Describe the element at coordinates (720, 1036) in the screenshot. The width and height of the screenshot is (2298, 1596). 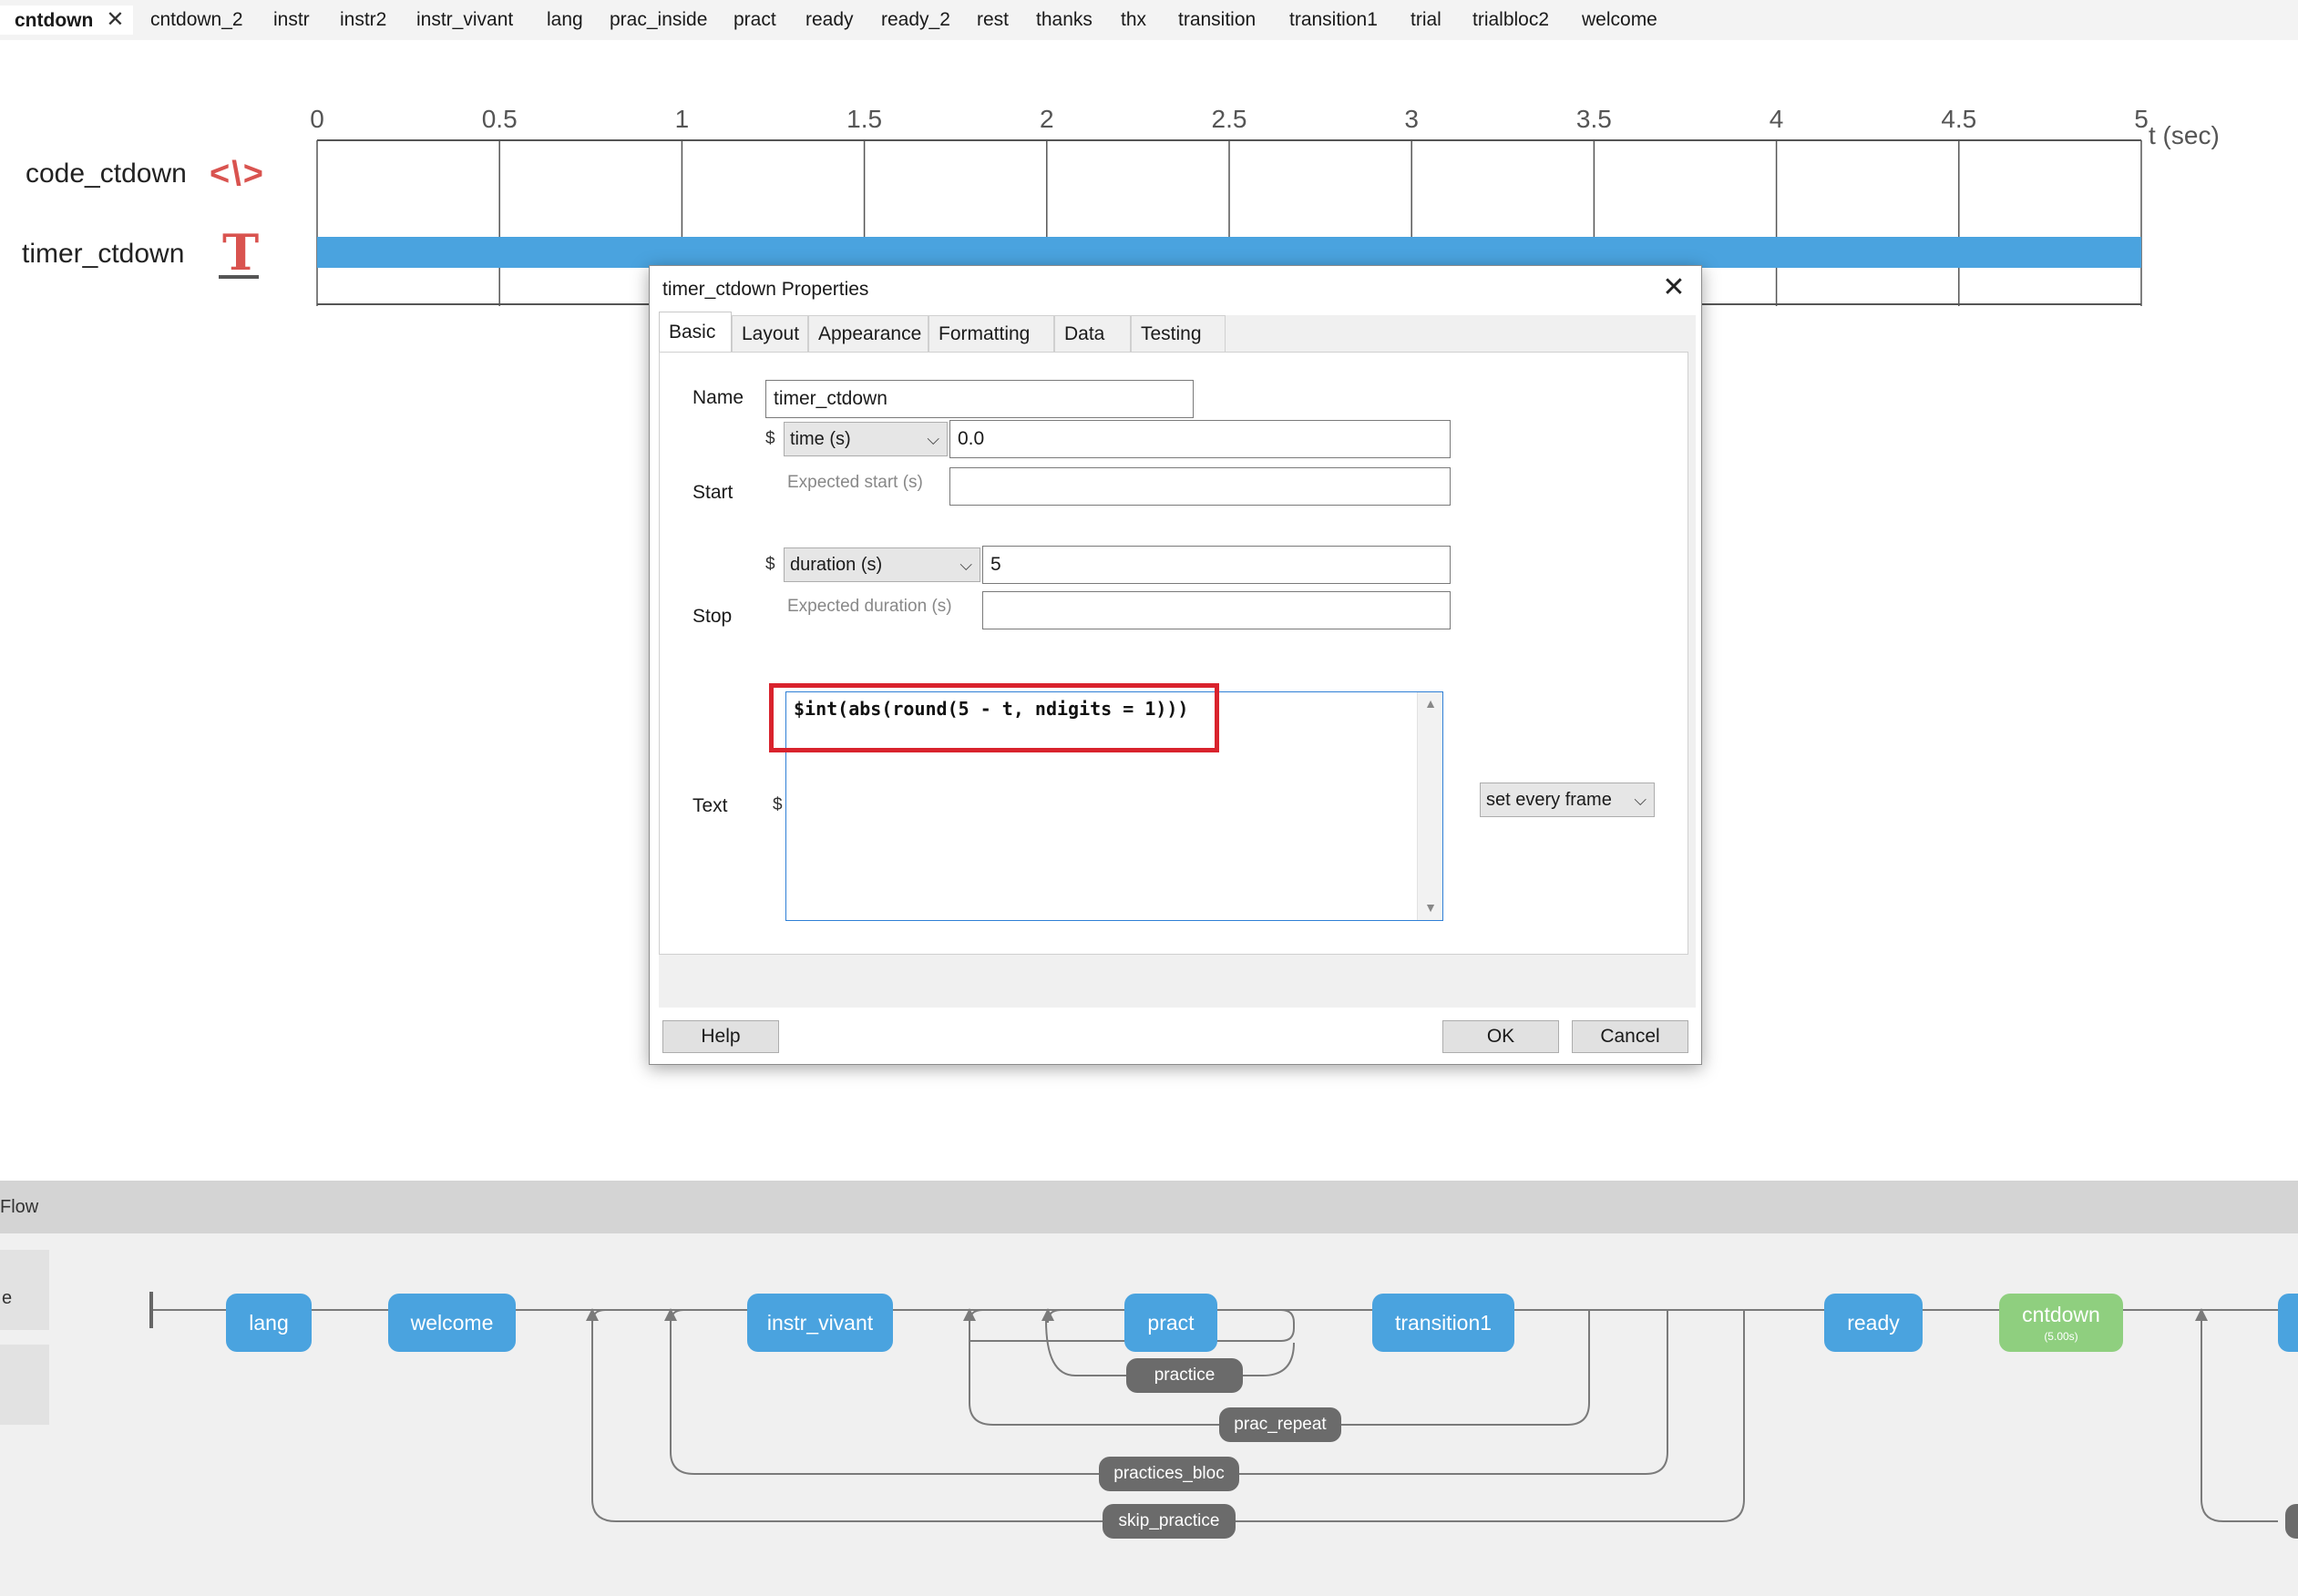
I see `help-button: Help` at that location.